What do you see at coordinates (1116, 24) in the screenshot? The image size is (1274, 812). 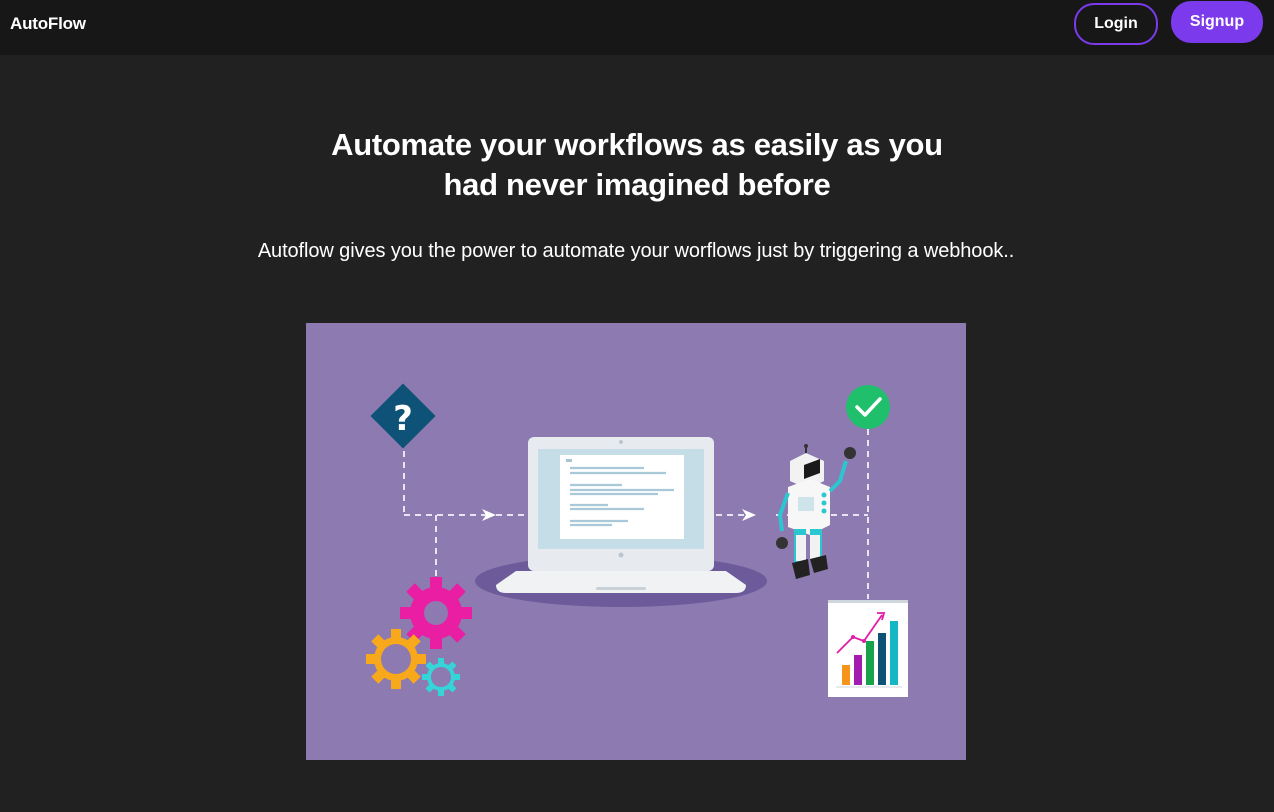 I see `login-button: Login` at bounding box center [1116, 24].